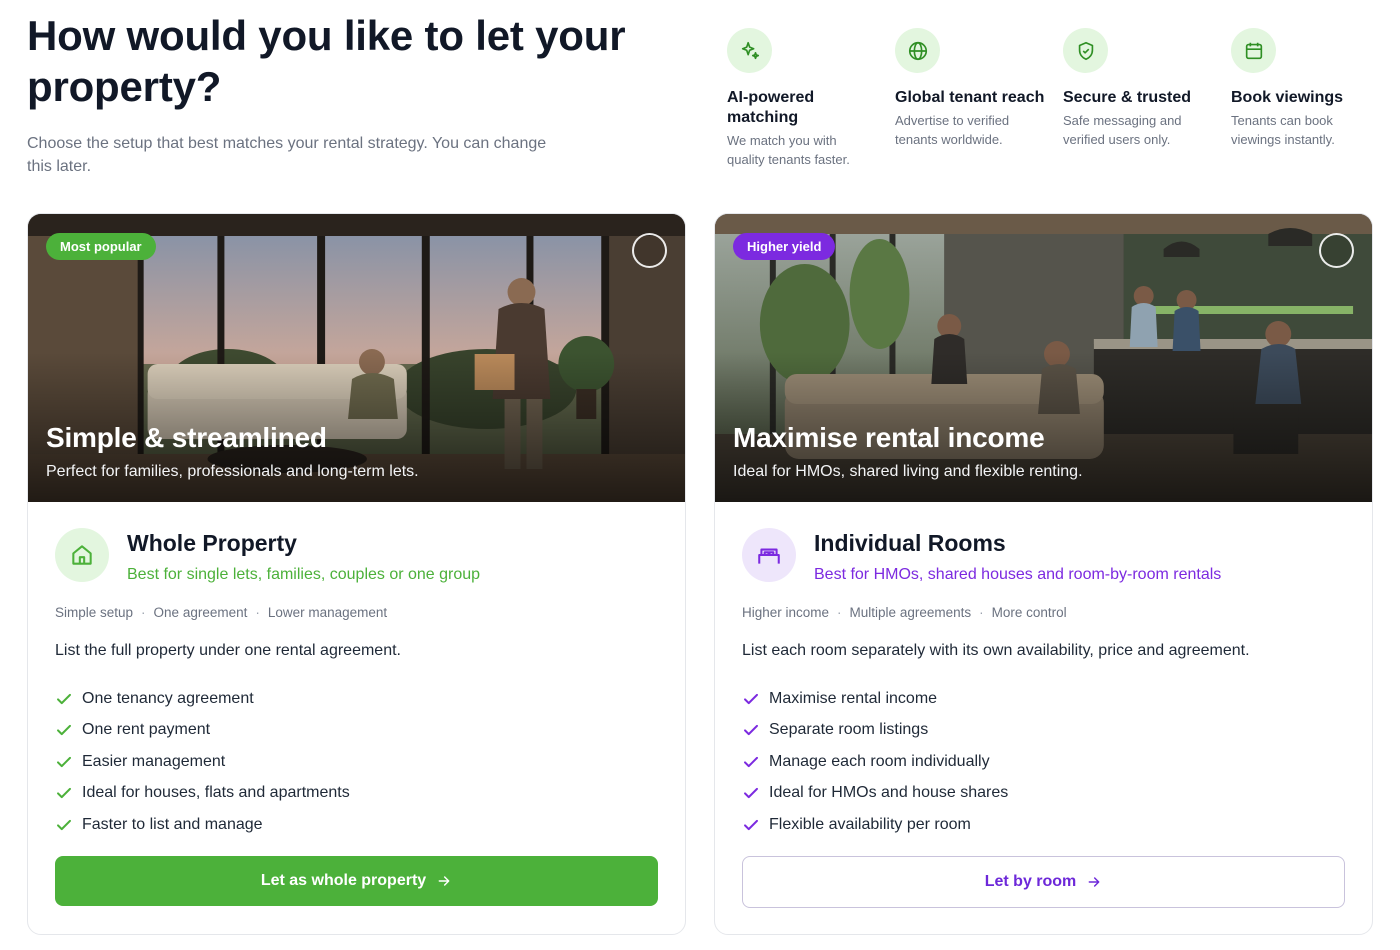  What do you see at coordinates (1122, 130) in the screenshot?
I see `feature-desc: Safe messaging and verified users only.` at bounding box center [1122, 130].